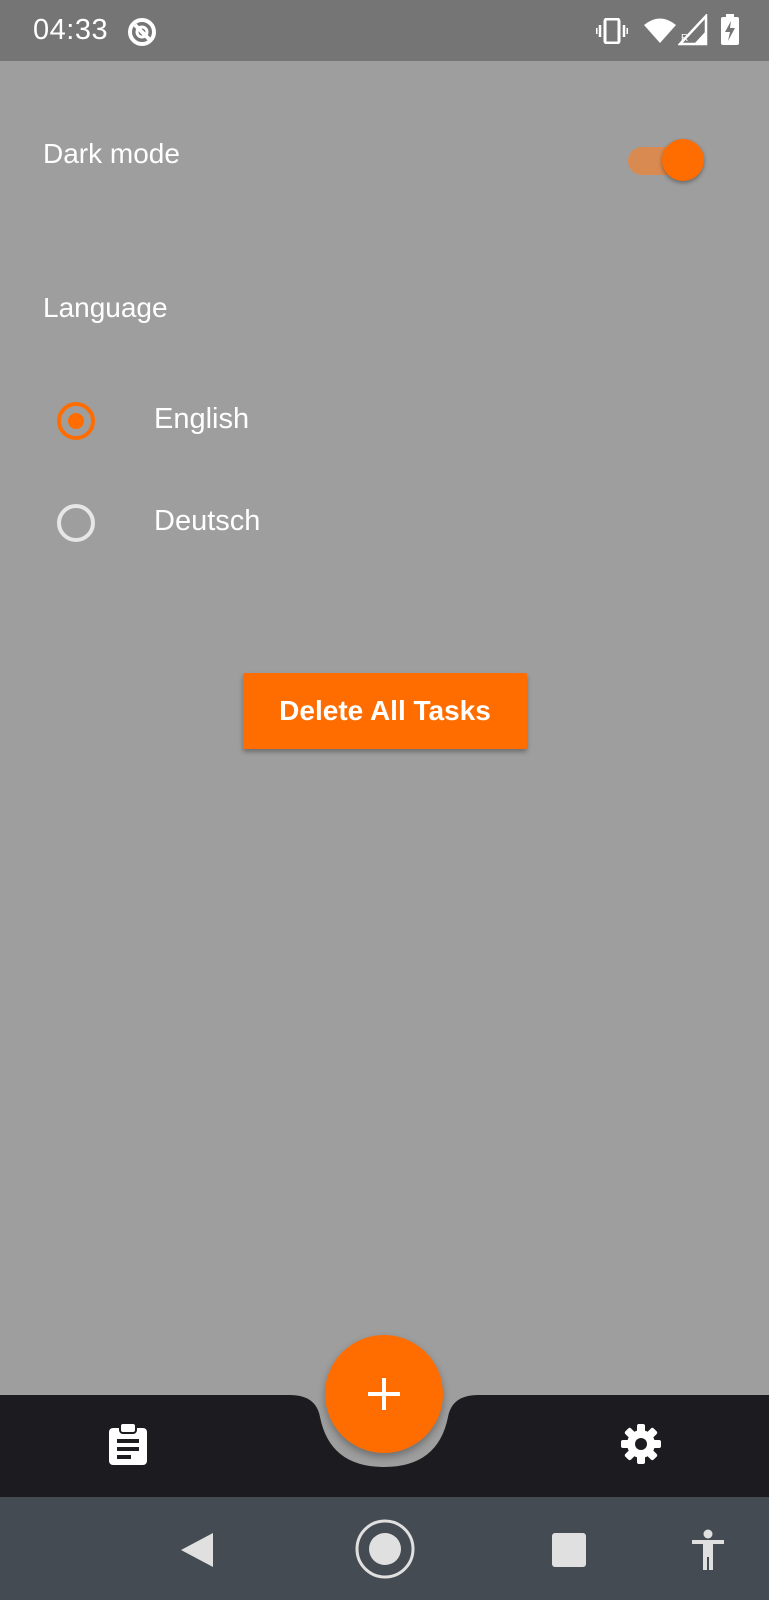 The height and width of the screenshot is (1600, 769). What do you see at coordinates (612, 31) in the screenshot?
I see `vibrate-icon` at bounding box center [612, 31].